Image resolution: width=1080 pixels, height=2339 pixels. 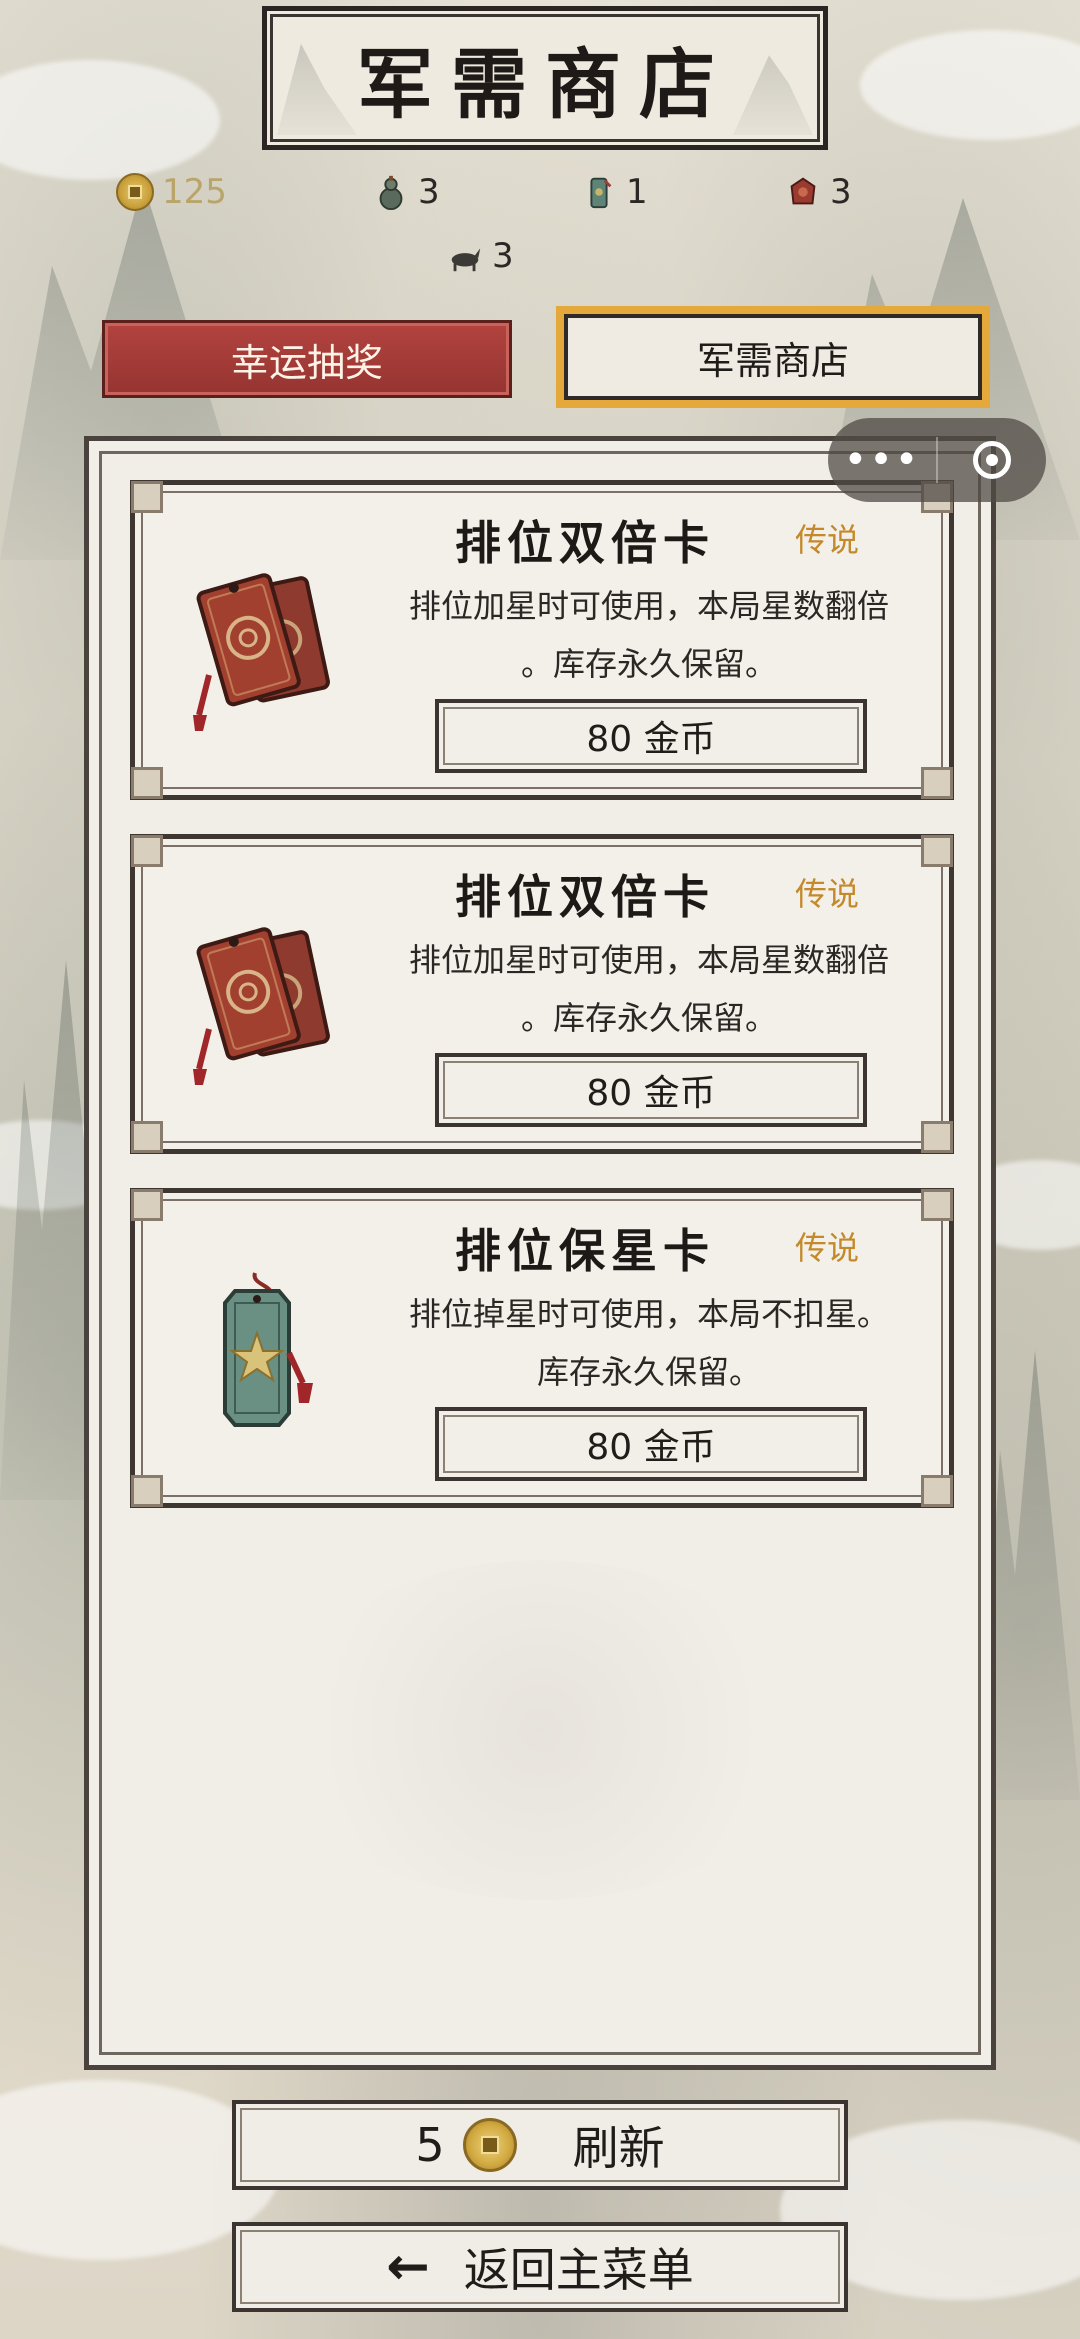 I want to click on item4-count: 3, so click(x=503, y=256).